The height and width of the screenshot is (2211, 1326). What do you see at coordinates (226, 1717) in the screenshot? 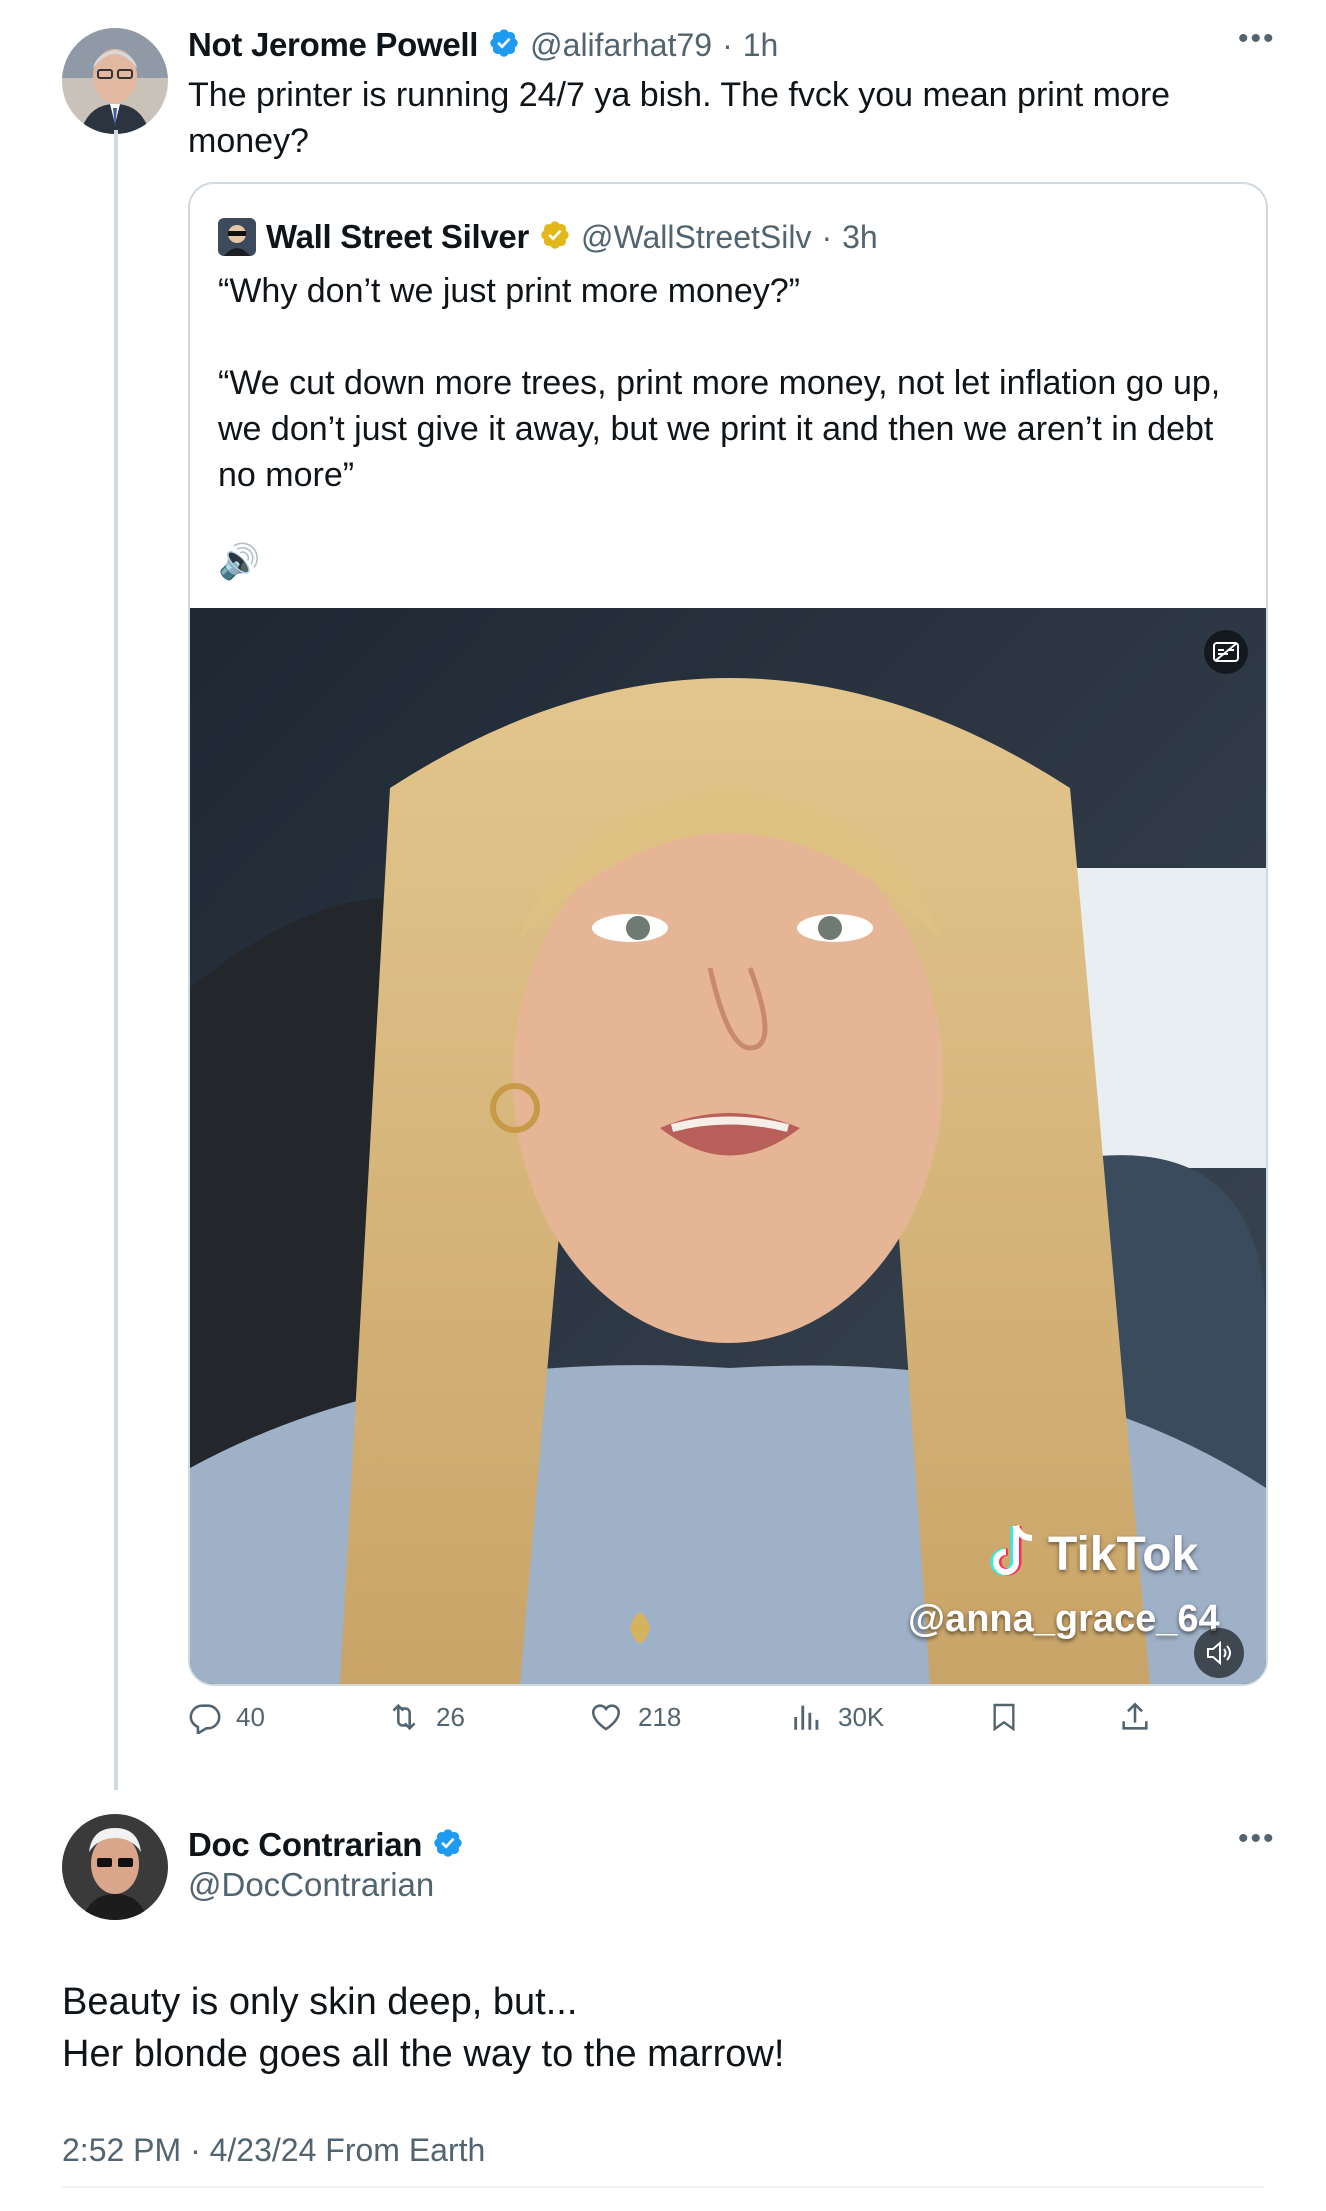
I see `reply-button: 40` at bounding box center [226, 1717].